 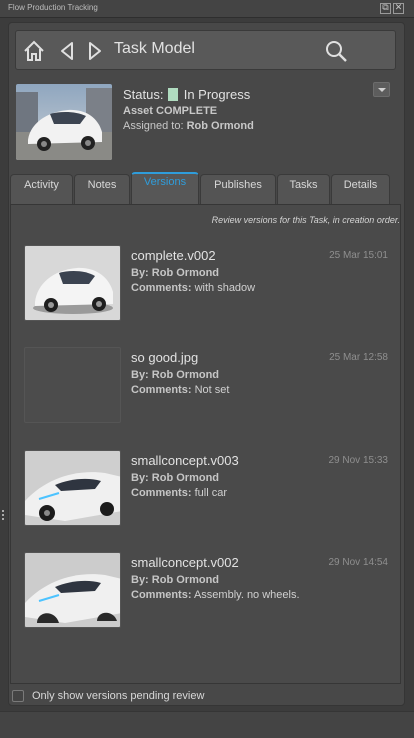 What do you see at coordinates (185, 562) in the screenshot?
I see `version-name: smallconcept.v002` at bounding box center [185, 562].